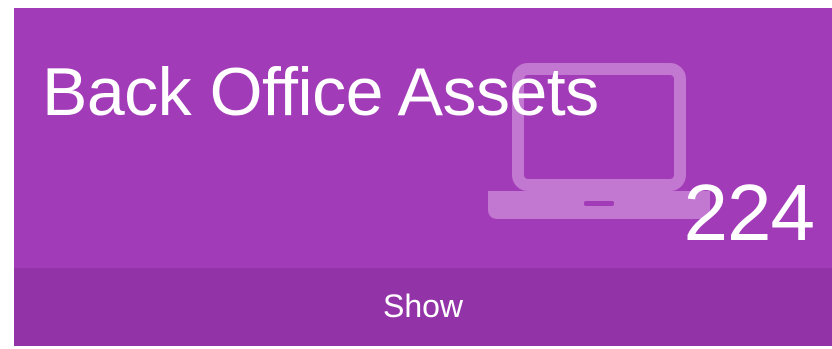 The image size is (832, 349). What do you see at coordinates (320, 92) in the screenshot?
I see `tile-title: Back Office Assets` at bounding box center [320, 92].